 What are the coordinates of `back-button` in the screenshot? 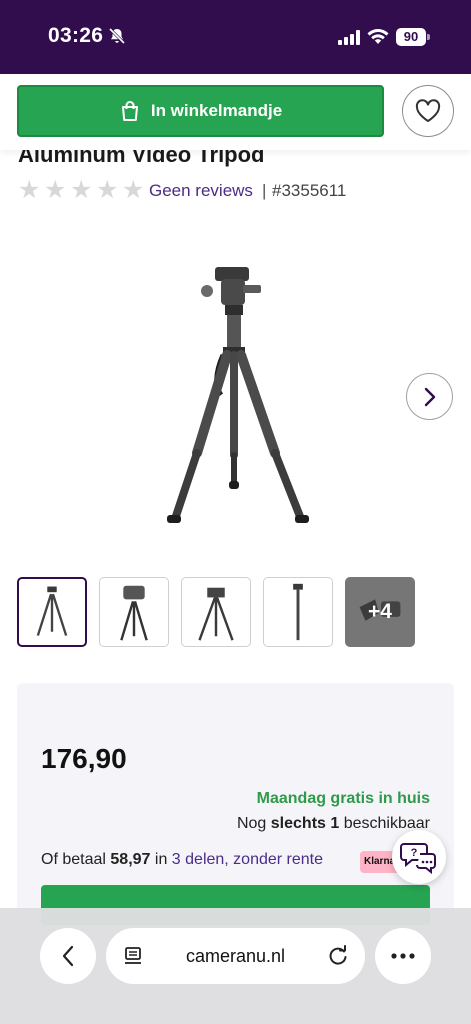 It's located at (68, 956).